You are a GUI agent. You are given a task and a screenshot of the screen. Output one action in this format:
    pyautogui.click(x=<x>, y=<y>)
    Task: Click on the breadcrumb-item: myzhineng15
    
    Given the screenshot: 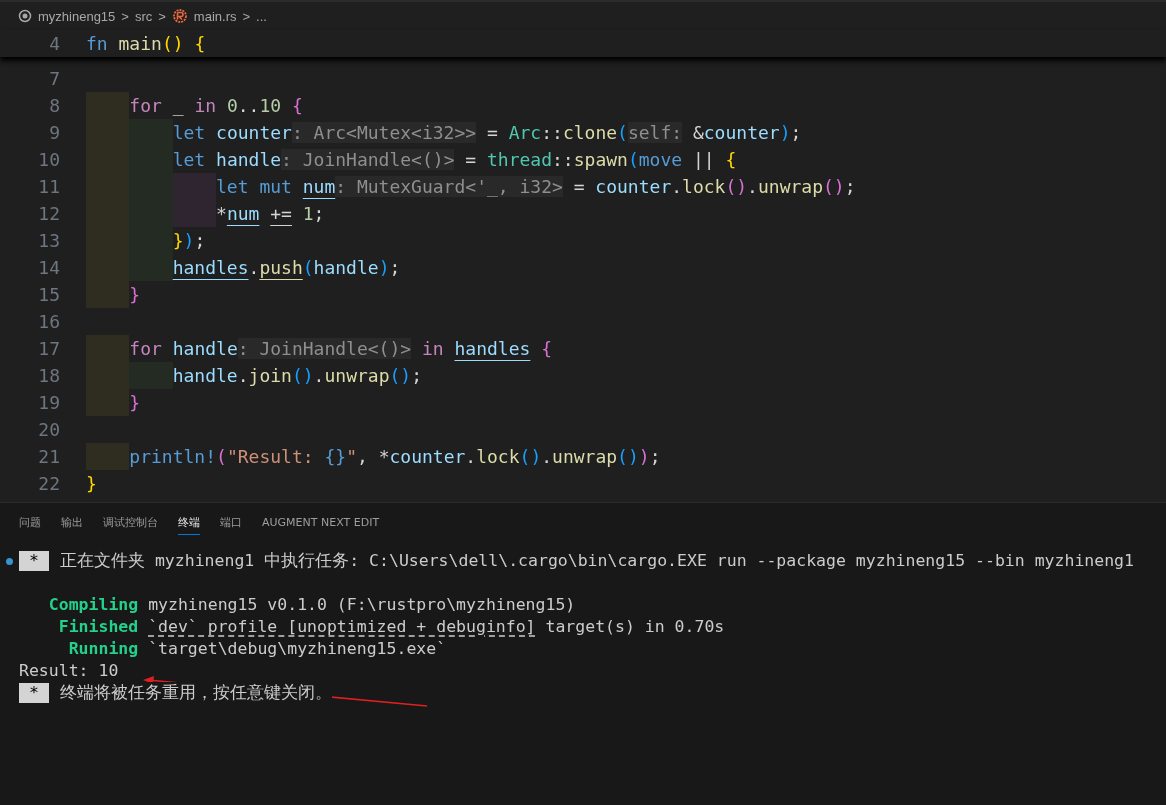 What is the action you would take?
    pyautogui.click(x=77, y=16)
    